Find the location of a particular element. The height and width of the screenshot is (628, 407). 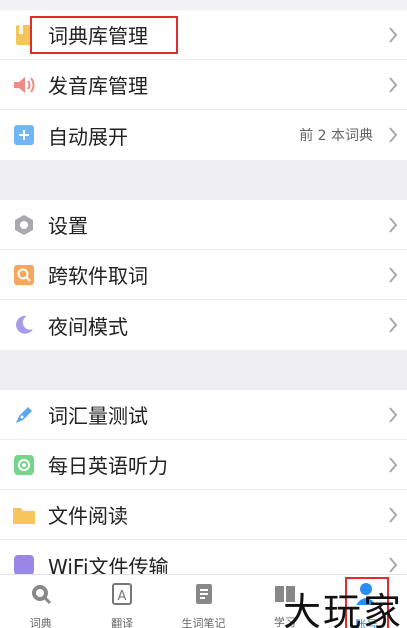

menu-item-night-mode: 夜间模式 is located at coordinates (203, 325).